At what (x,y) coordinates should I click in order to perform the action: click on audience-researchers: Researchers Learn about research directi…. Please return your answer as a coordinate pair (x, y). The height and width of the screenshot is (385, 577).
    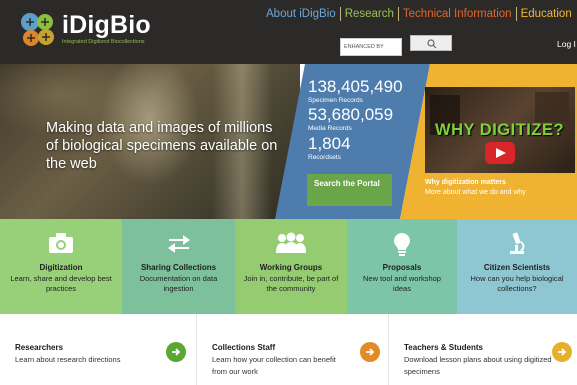
    Looking at the image, I should click on (98, 349).